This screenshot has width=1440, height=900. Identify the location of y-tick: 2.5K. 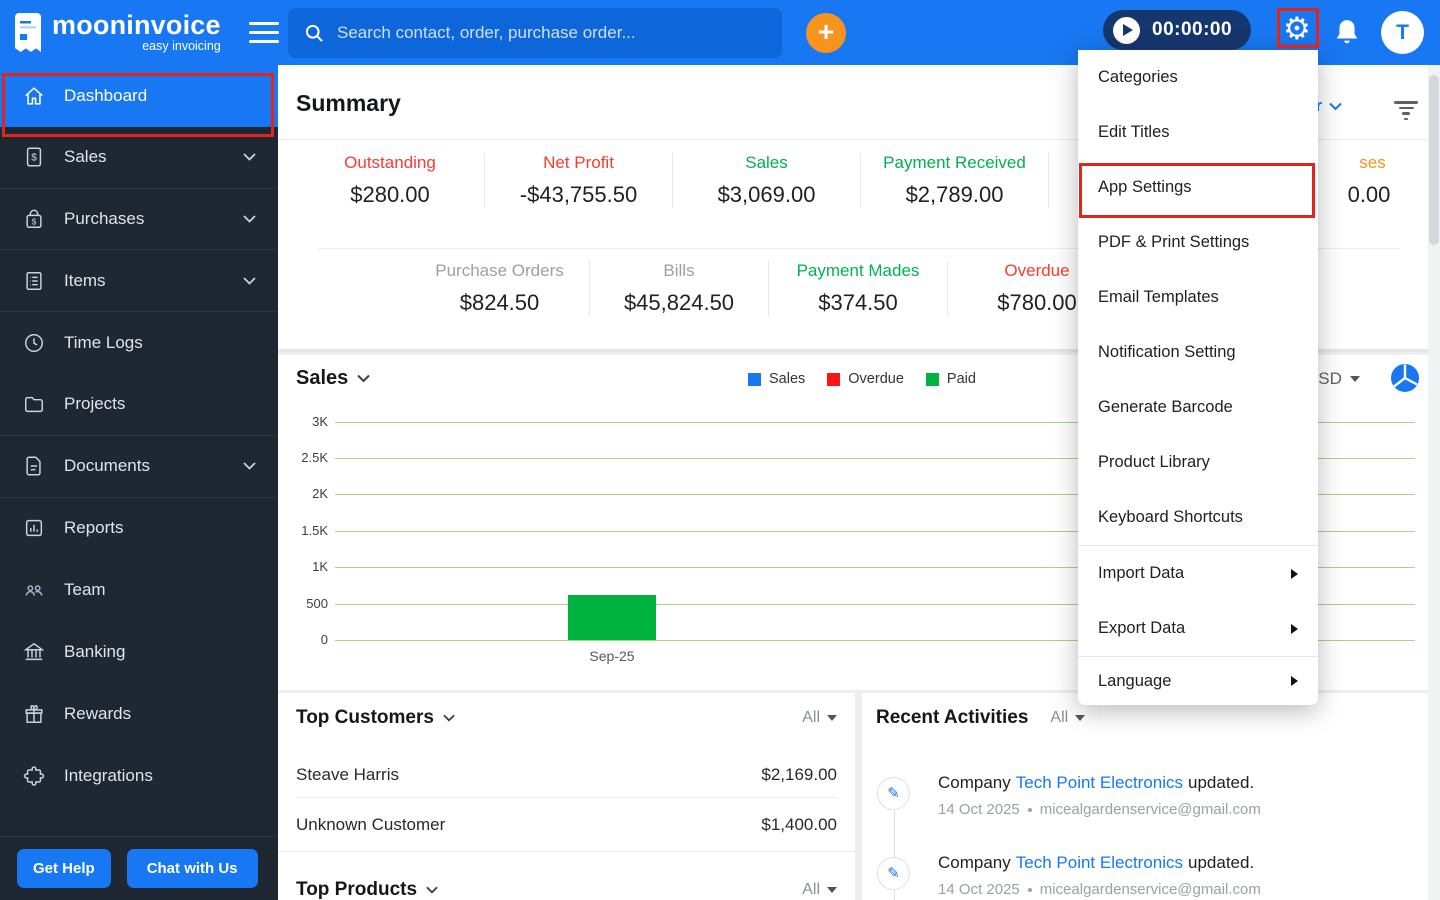
(314, 457).